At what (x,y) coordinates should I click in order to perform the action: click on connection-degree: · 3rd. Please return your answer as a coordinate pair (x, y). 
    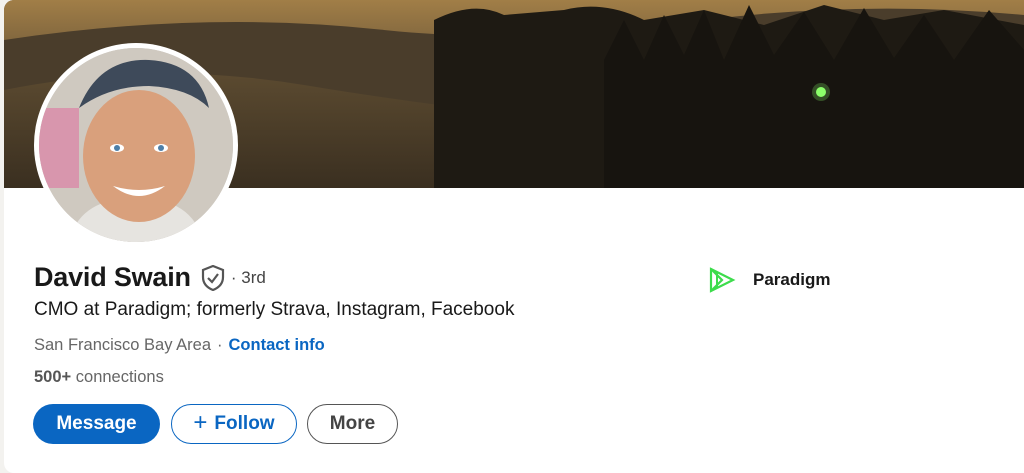
    Looking at the image, I should click on (248, 277).